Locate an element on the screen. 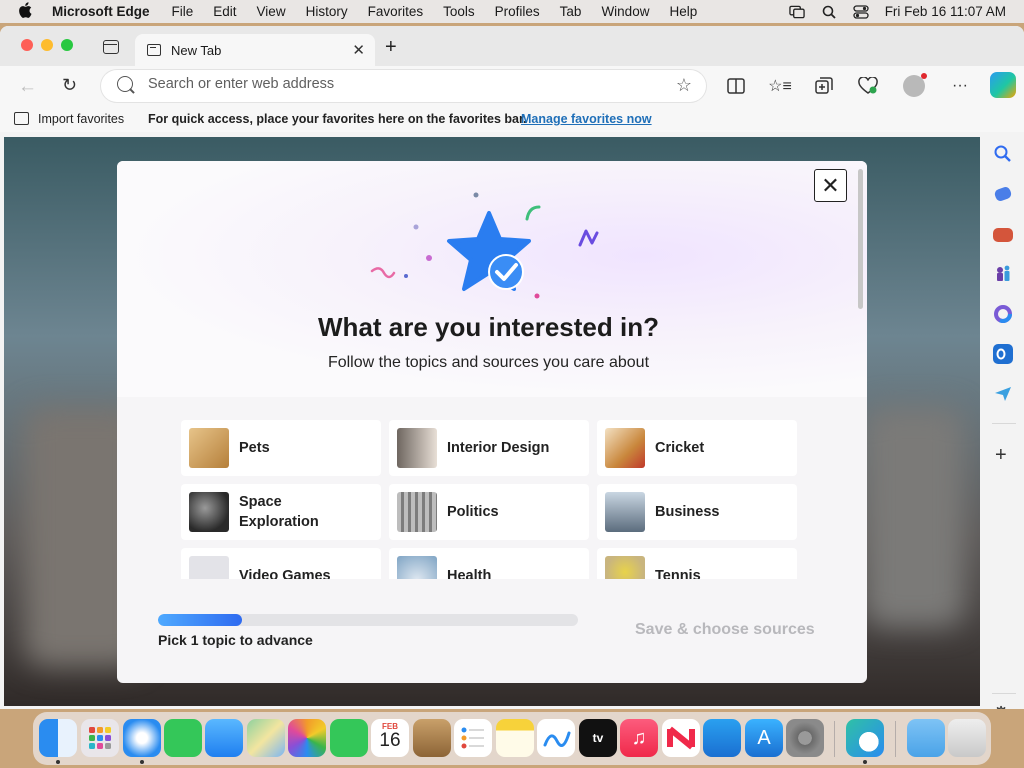 This screenshot has height=768, width=1024. split-screen-icon is located at coordinates (736, 86).